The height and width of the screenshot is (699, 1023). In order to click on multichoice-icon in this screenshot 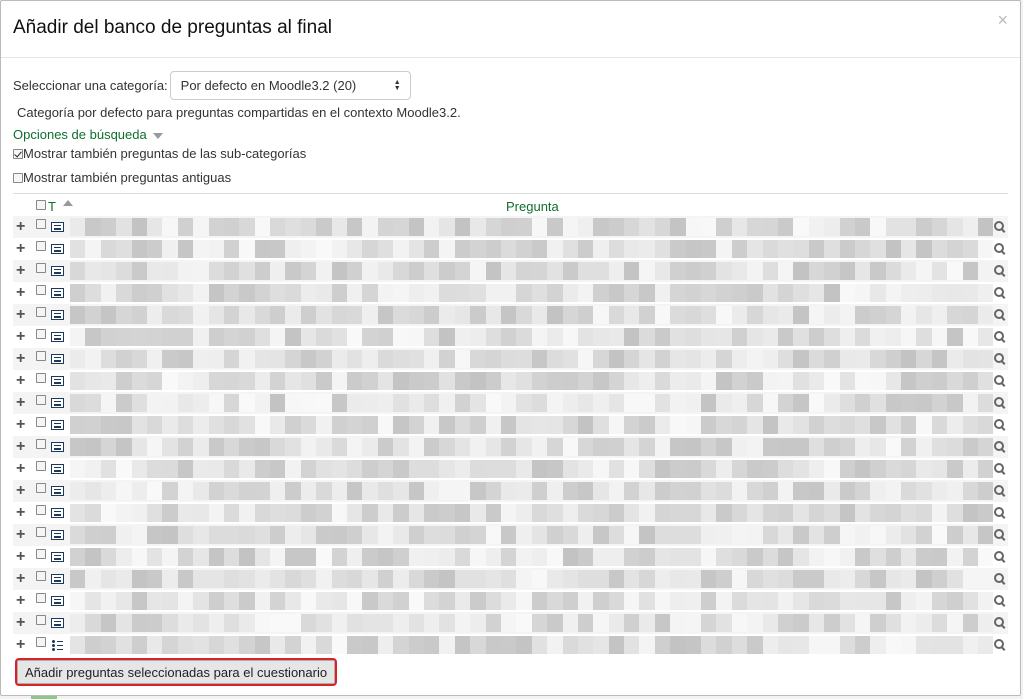, I will do `click(57, 645)`.